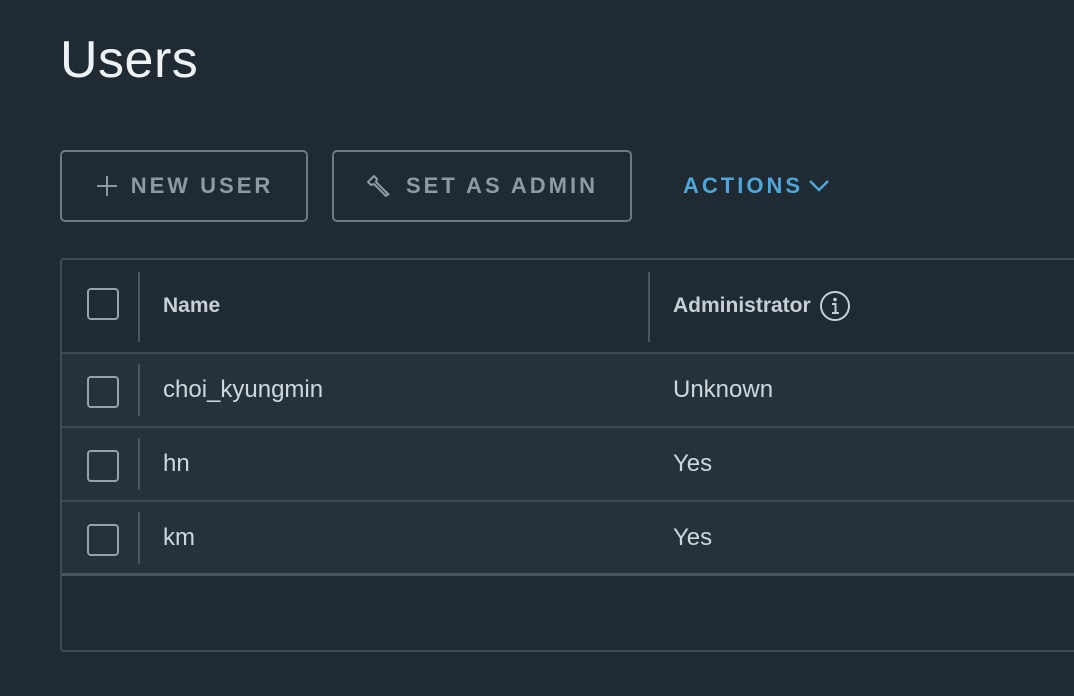 This screenshot has width=1074, height=696. I want to click on column-header-name: Name, so click(191, 306).